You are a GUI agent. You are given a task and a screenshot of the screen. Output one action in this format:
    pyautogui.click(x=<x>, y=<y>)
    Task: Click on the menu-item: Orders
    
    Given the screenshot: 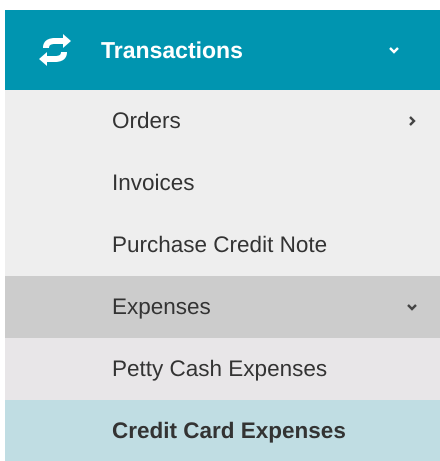 What is the action you would take?
    pyautogui.click(x=222, y=121)
    